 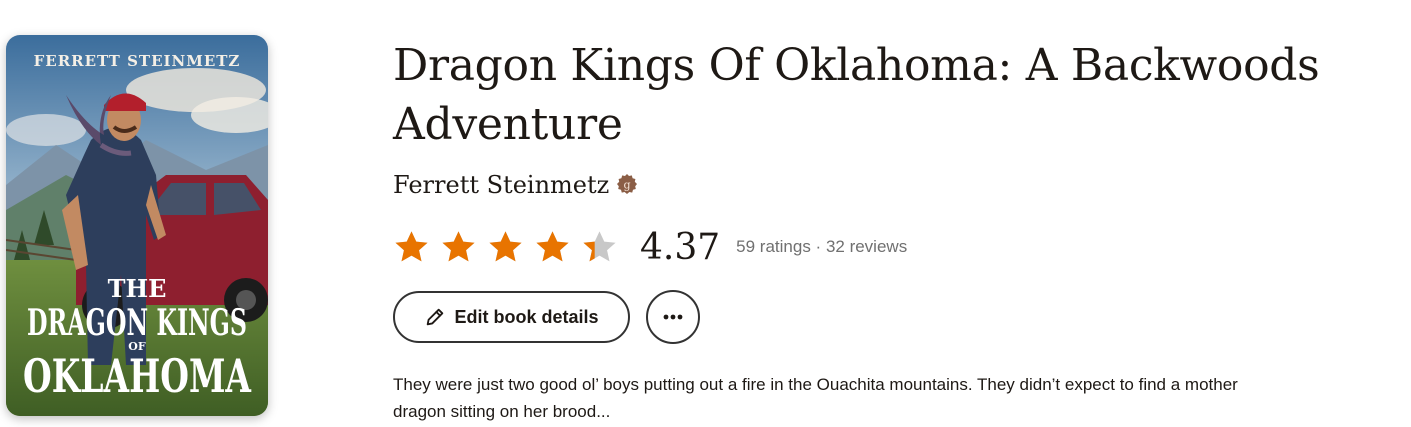 I want to click on goodreads-author-icon: g, so click(x=627, y=185).